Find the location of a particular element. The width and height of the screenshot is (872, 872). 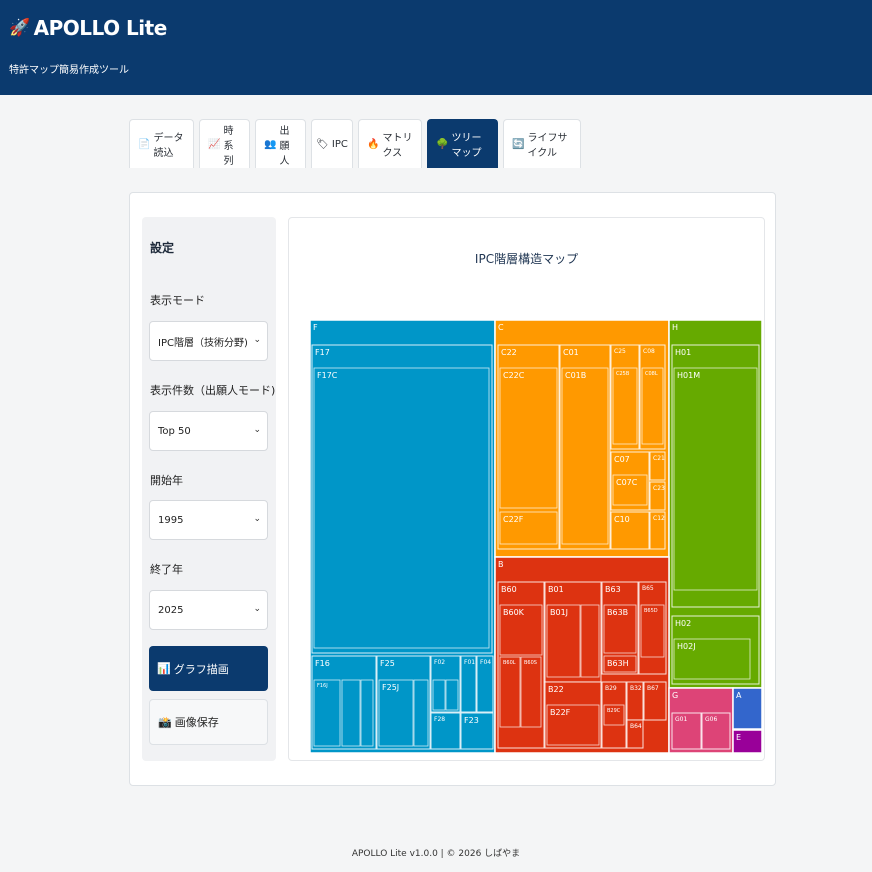

treemap-label-B63: B63 is located at coordinates (613, 589).